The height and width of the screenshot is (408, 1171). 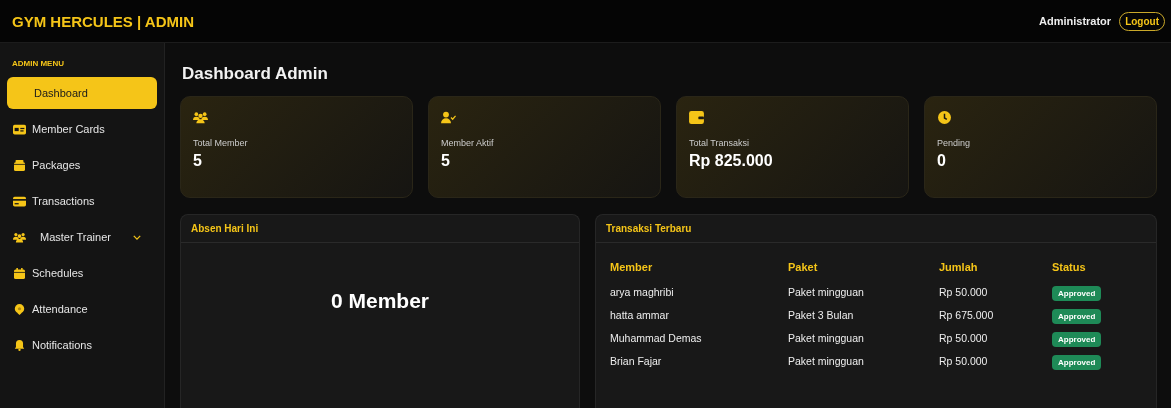 I want to click on stat-value: 0, so click(x=941, y=161).